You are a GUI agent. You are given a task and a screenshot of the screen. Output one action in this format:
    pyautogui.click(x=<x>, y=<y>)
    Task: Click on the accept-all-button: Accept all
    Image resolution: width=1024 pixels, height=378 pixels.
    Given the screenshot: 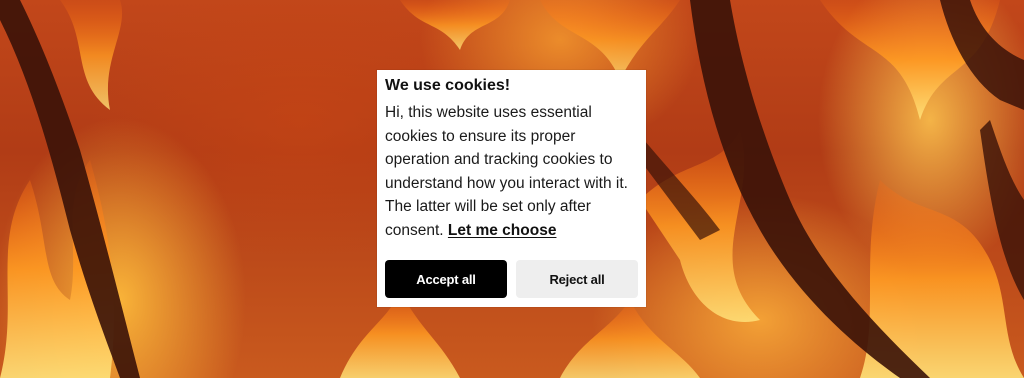 What is the action you would take?
    pyautogui.click(x=446, y=279)
    